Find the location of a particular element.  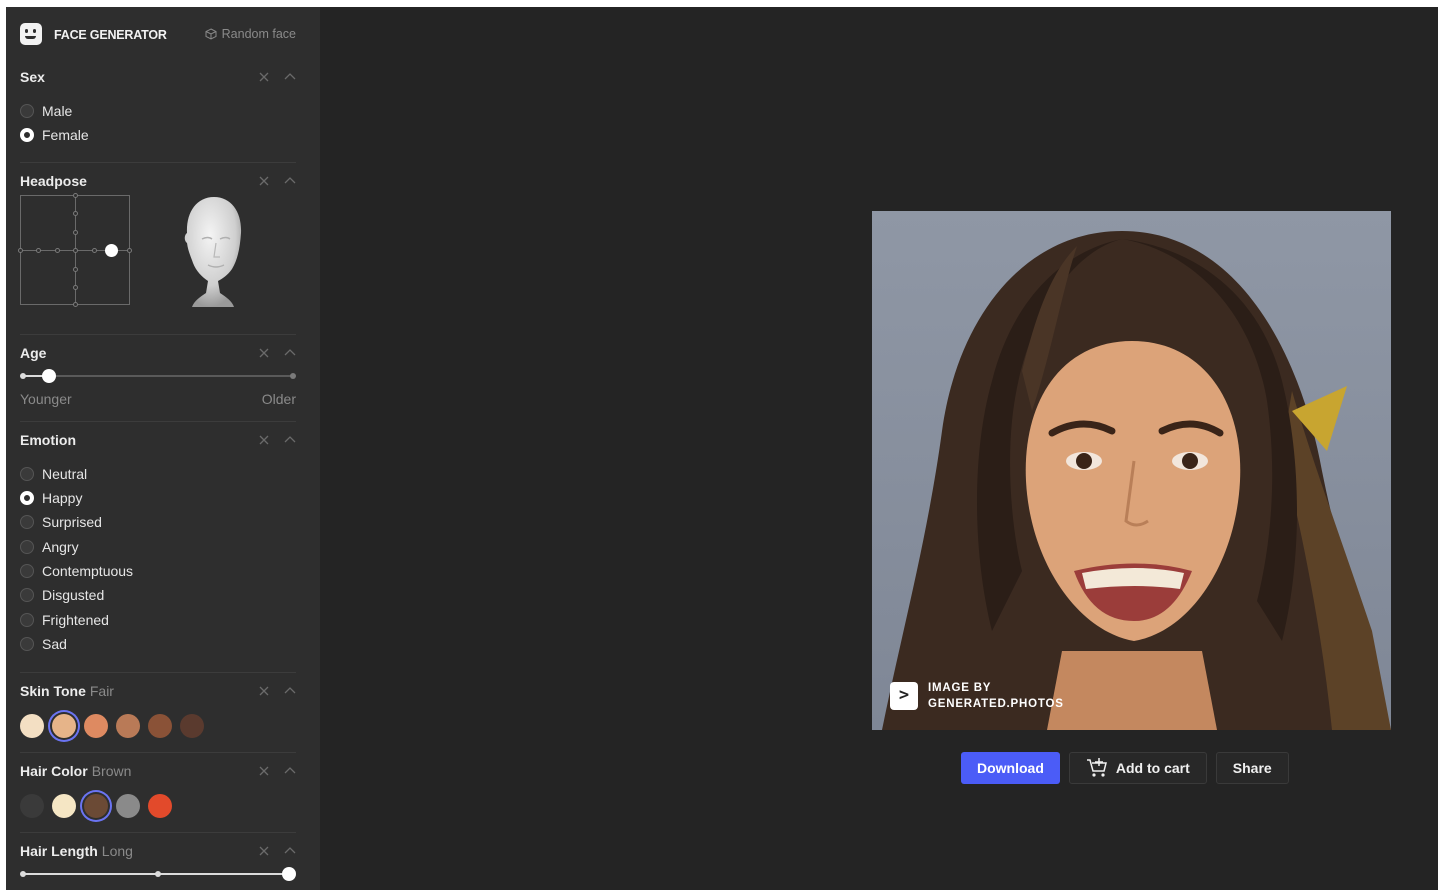

hair-color-section: Hair Color Brown is located at coordinates (158, 793).